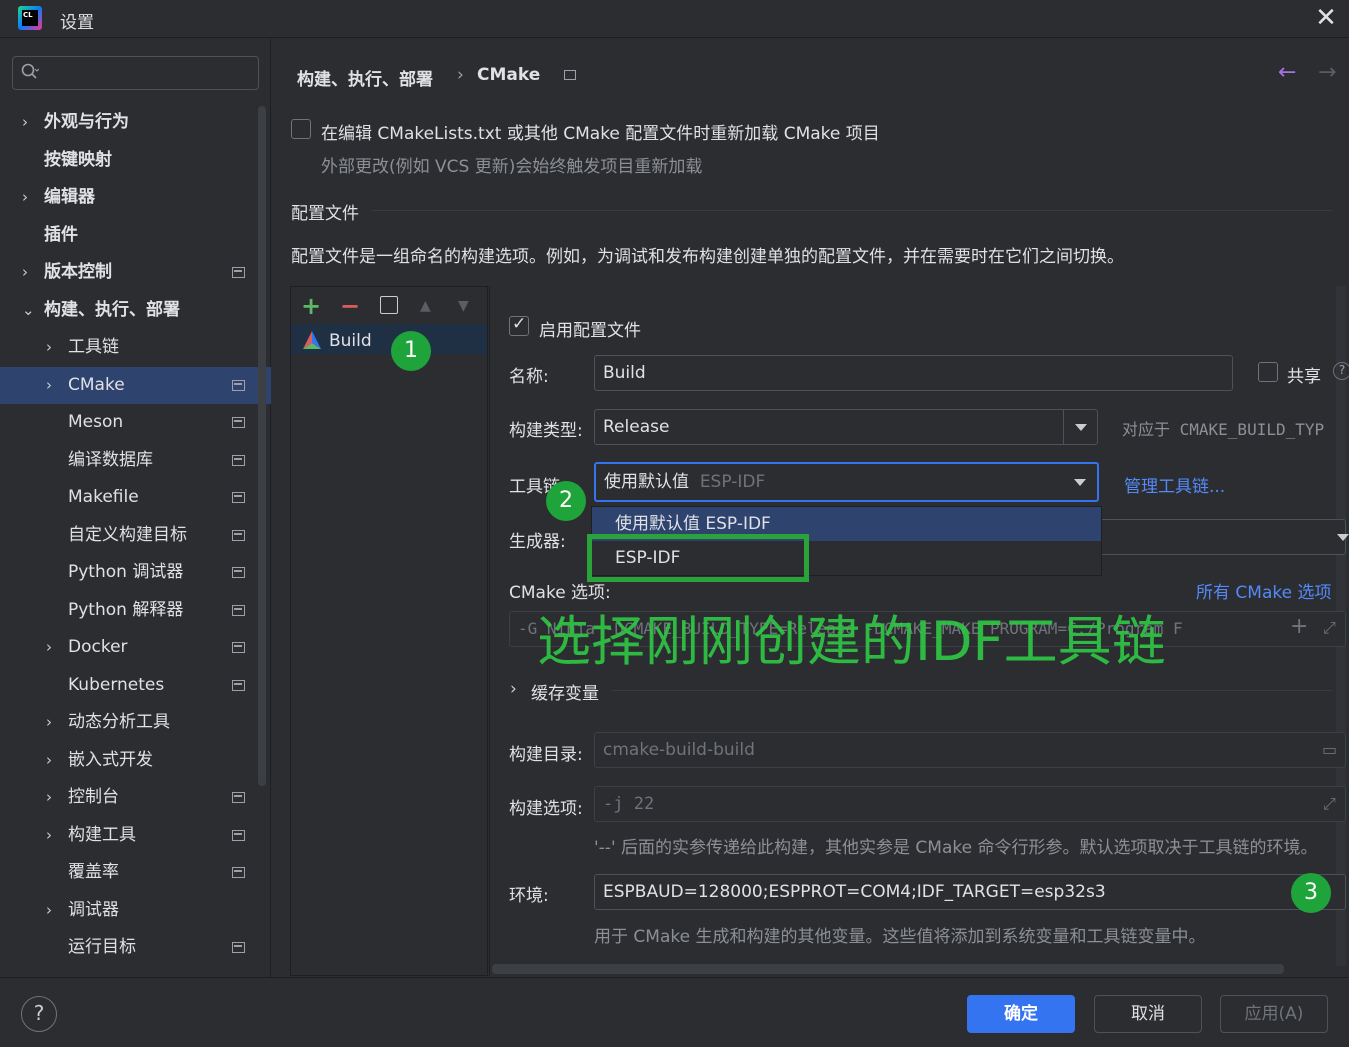 The width and height of the screenshot is (1349, 1047). What do you see at coordinates (590, 331) in the screenshot?
I see `enable-profile-label: 启用配置文件` at bounding box center [590, 331].